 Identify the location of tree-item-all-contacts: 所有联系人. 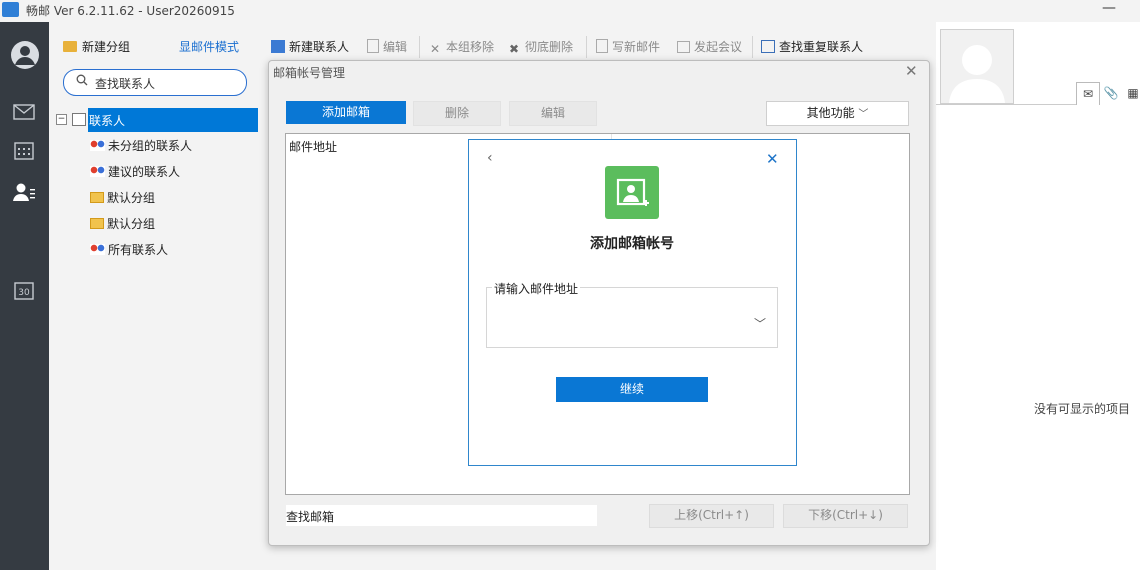
(129, 250).